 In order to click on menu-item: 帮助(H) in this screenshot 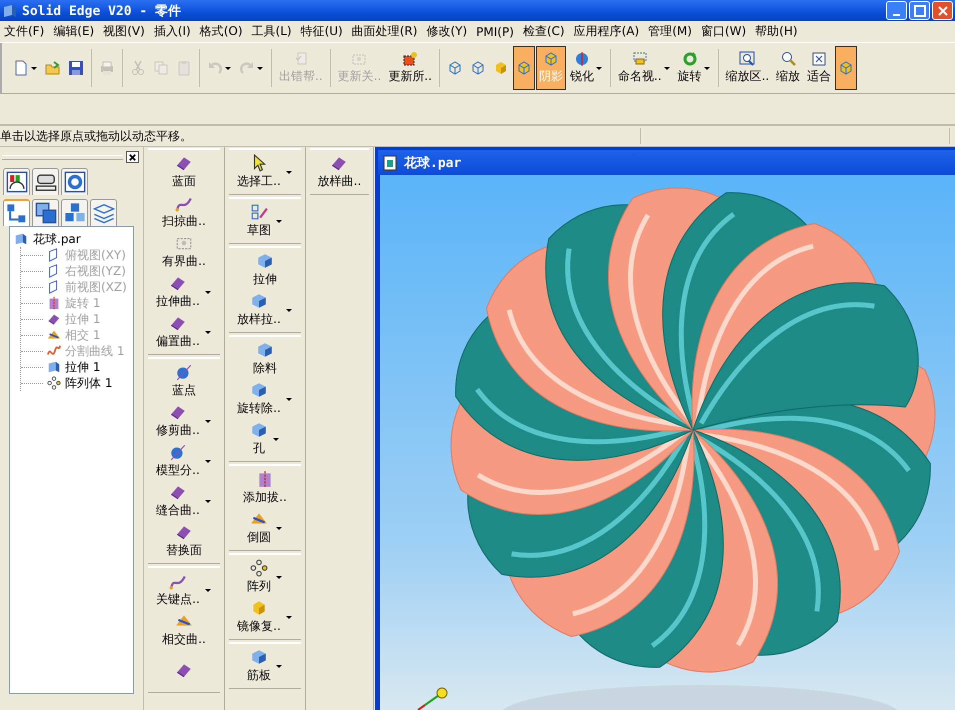, I will do `click(776, 31)`.